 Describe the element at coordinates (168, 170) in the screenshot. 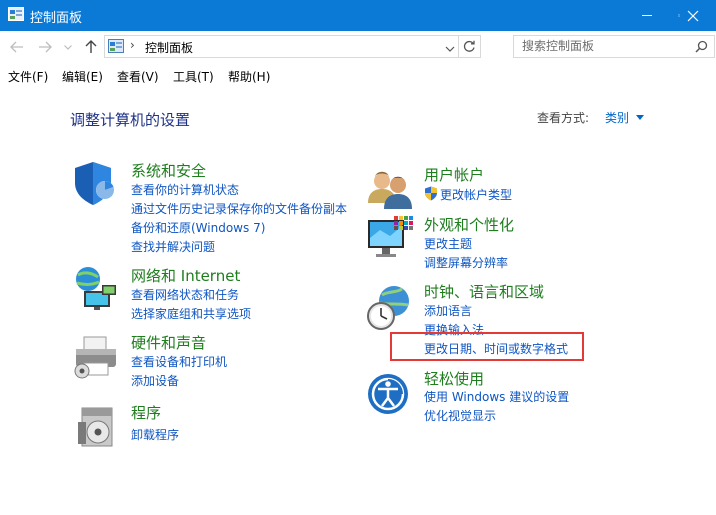

I see `category-title-system-security: 系统和安全` at that location.